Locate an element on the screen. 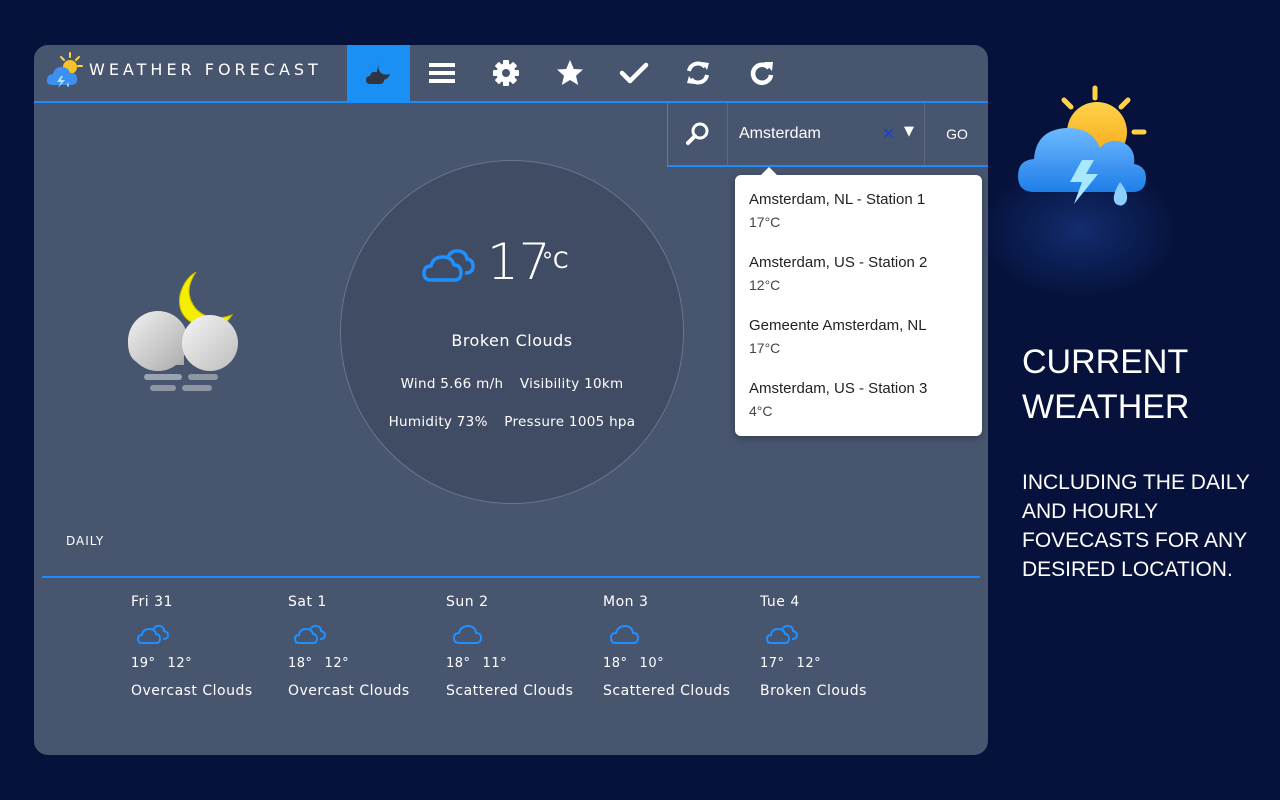 The width and height of the screenshot is (1280, 800). nav-refresh-button is located at coordinates (761, 73).